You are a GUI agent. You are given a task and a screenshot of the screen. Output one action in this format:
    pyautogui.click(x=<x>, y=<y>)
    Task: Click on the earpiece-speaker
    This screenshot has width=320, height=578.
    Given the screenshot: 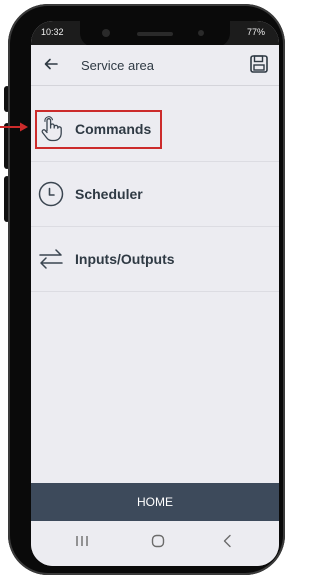 What is the action you would take?
    pyautogui.click(x=155, y=34)
    